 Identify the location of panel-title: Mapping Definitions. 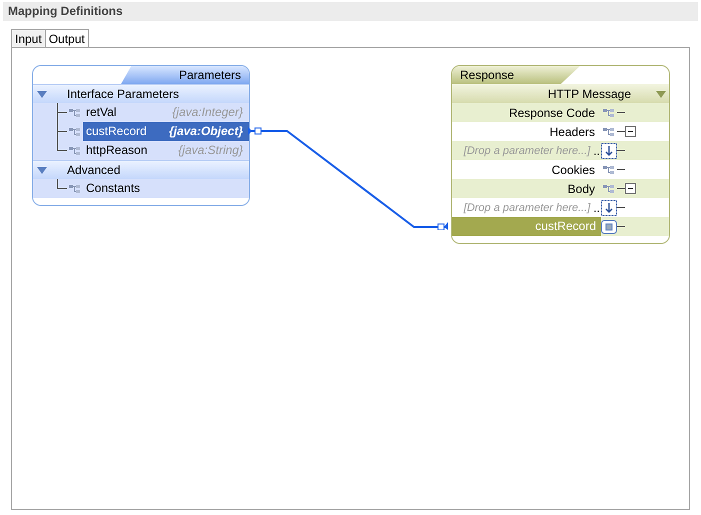
(350, 11).